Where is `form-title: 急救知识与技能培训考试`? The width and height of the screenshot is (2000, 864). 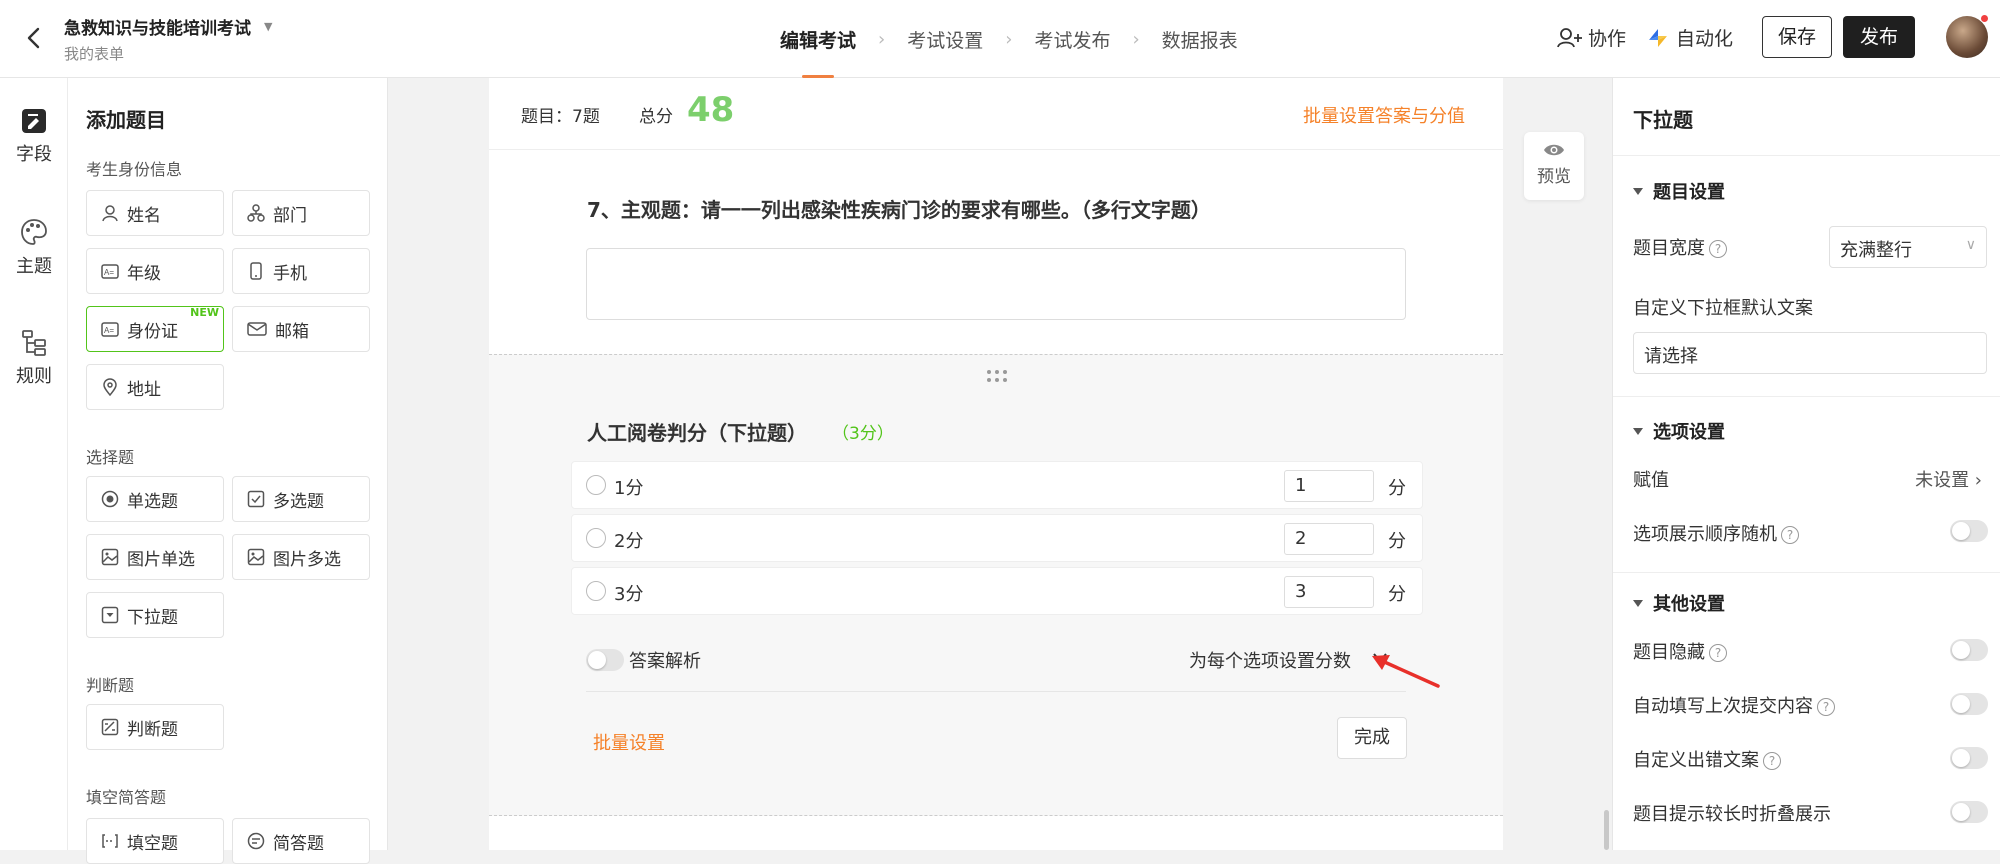
form-title: 急救知识与技能培训考试 is located at coordinates (157, 26).